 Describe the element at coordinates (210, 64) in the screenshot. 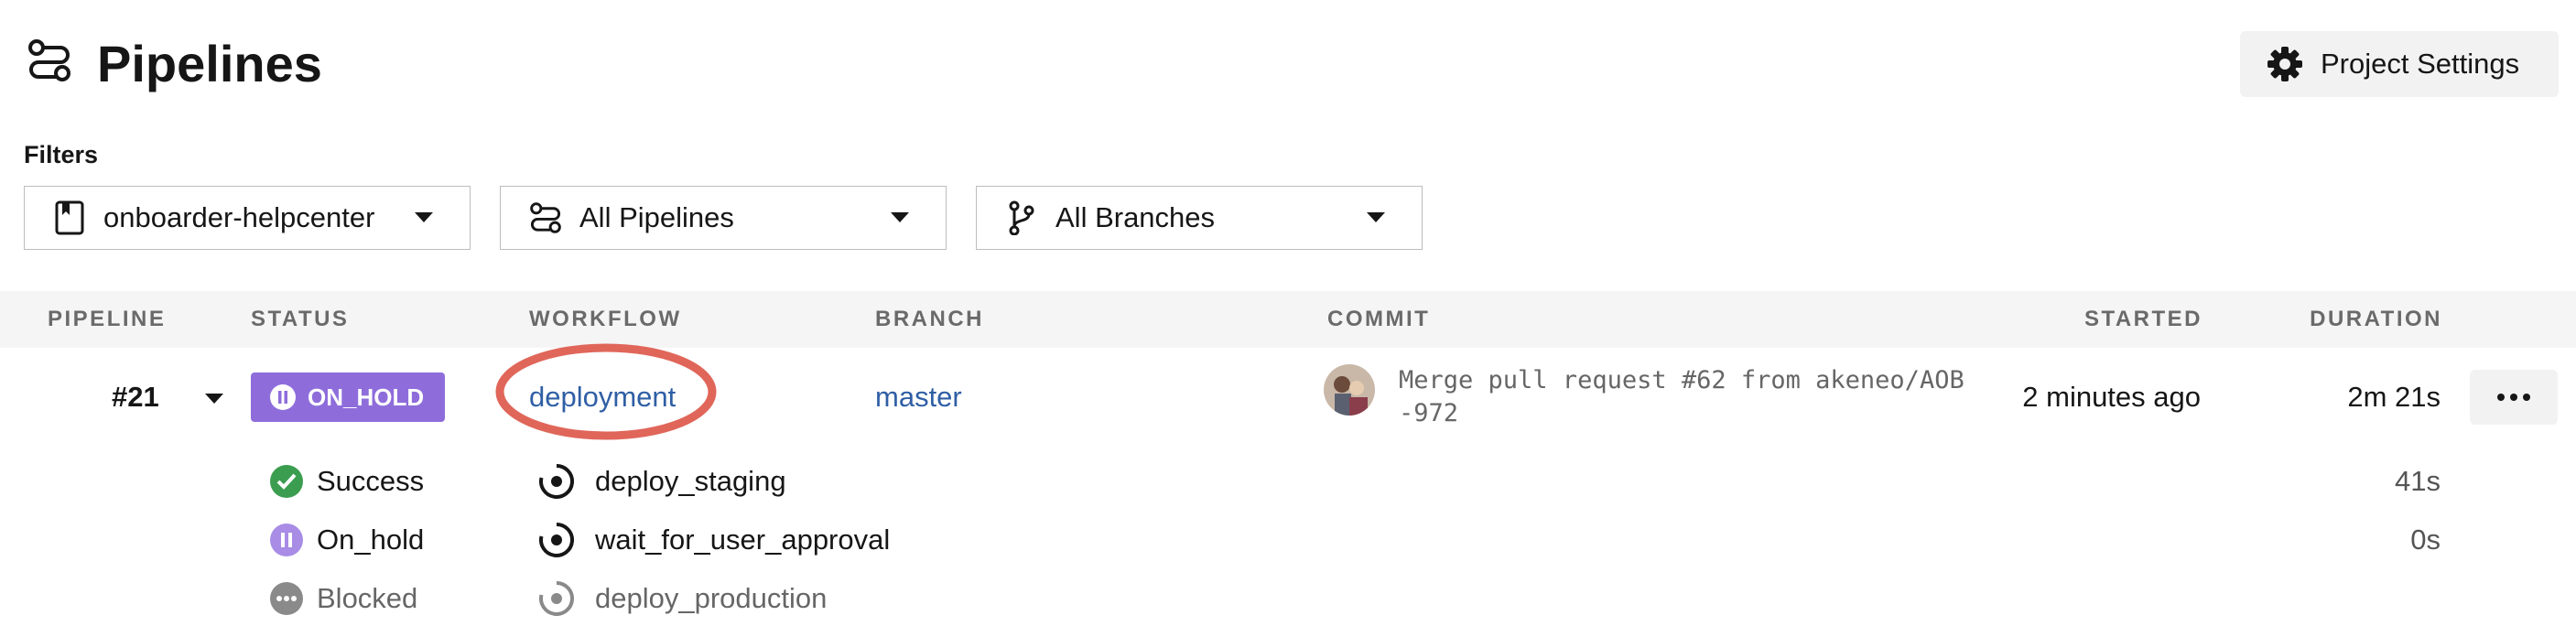

I see `page-title: Pipelines` at that location.